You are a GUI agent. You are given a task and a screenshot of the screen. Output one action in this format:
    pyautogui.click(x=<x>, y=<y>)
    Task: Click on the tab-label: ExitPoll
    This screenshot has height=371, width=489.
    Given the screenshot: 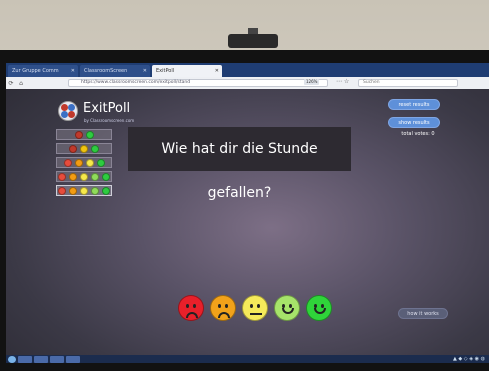 What is the action you would take?
    pyautogui.click(x=165, y=71)
    